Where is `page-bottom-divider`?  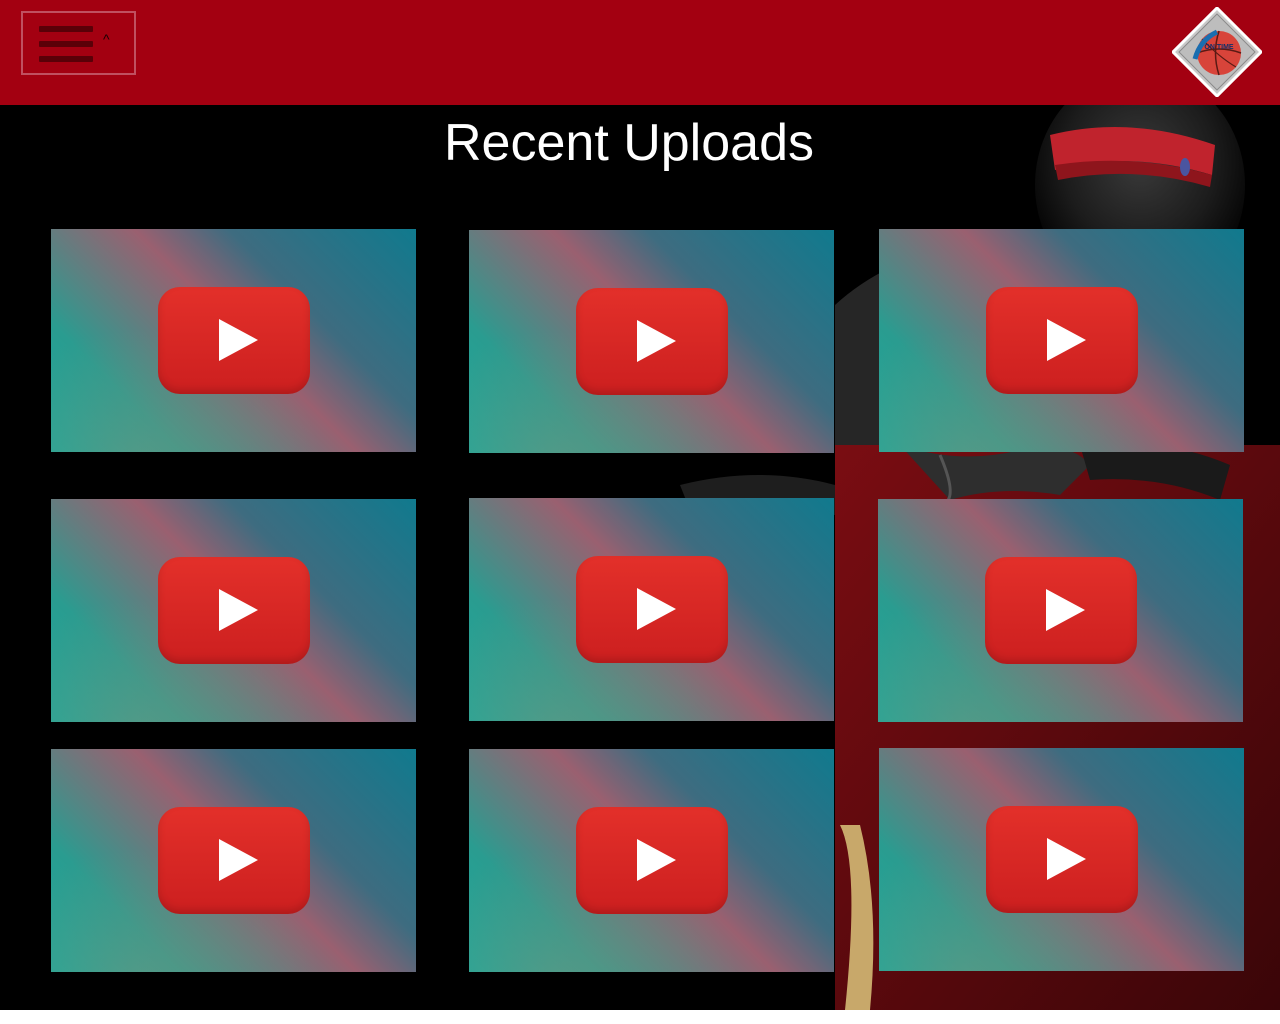
page-bottom-divider is located at coordinates (640, 1017).